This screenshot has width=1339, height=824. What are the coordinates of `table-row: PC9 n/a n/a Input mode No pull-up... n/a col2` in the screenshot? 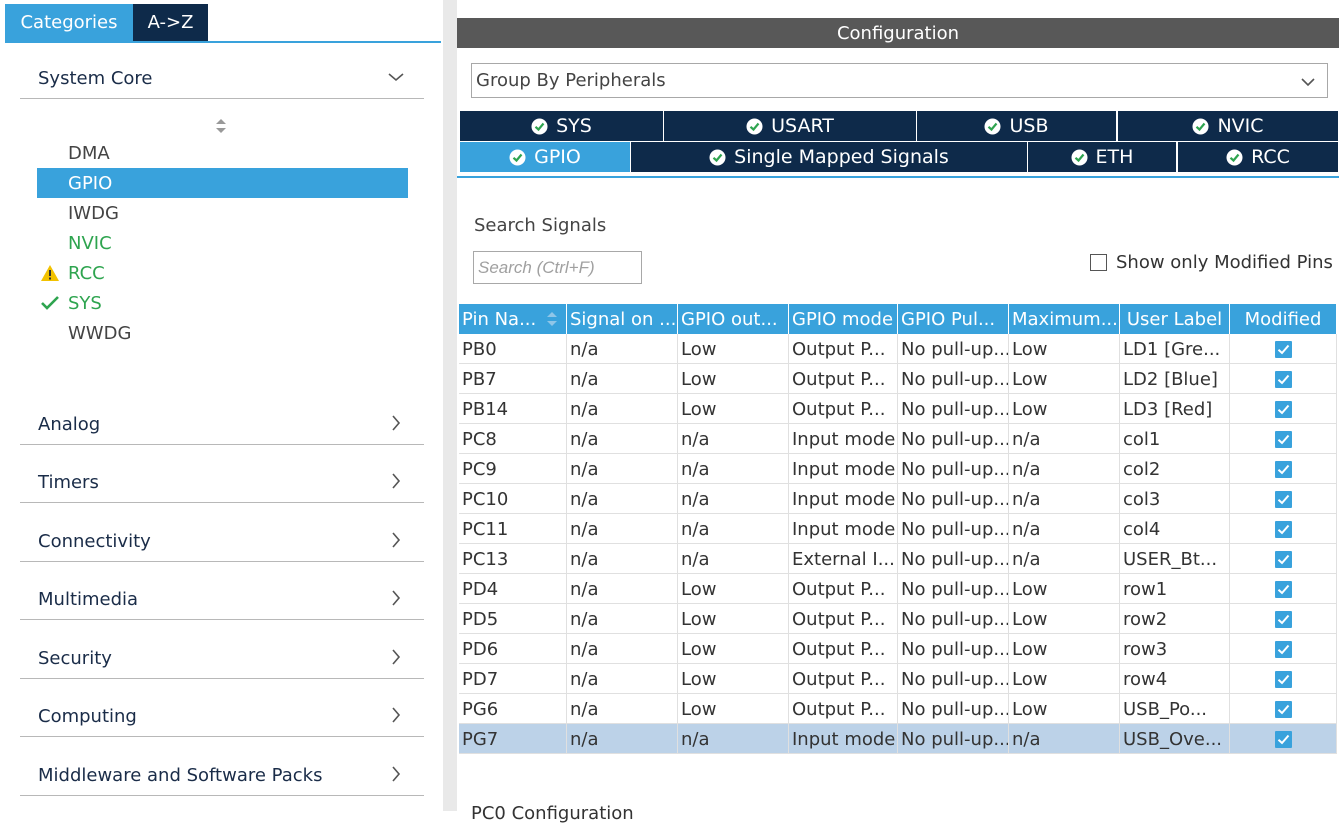 It's located at (898, 469).